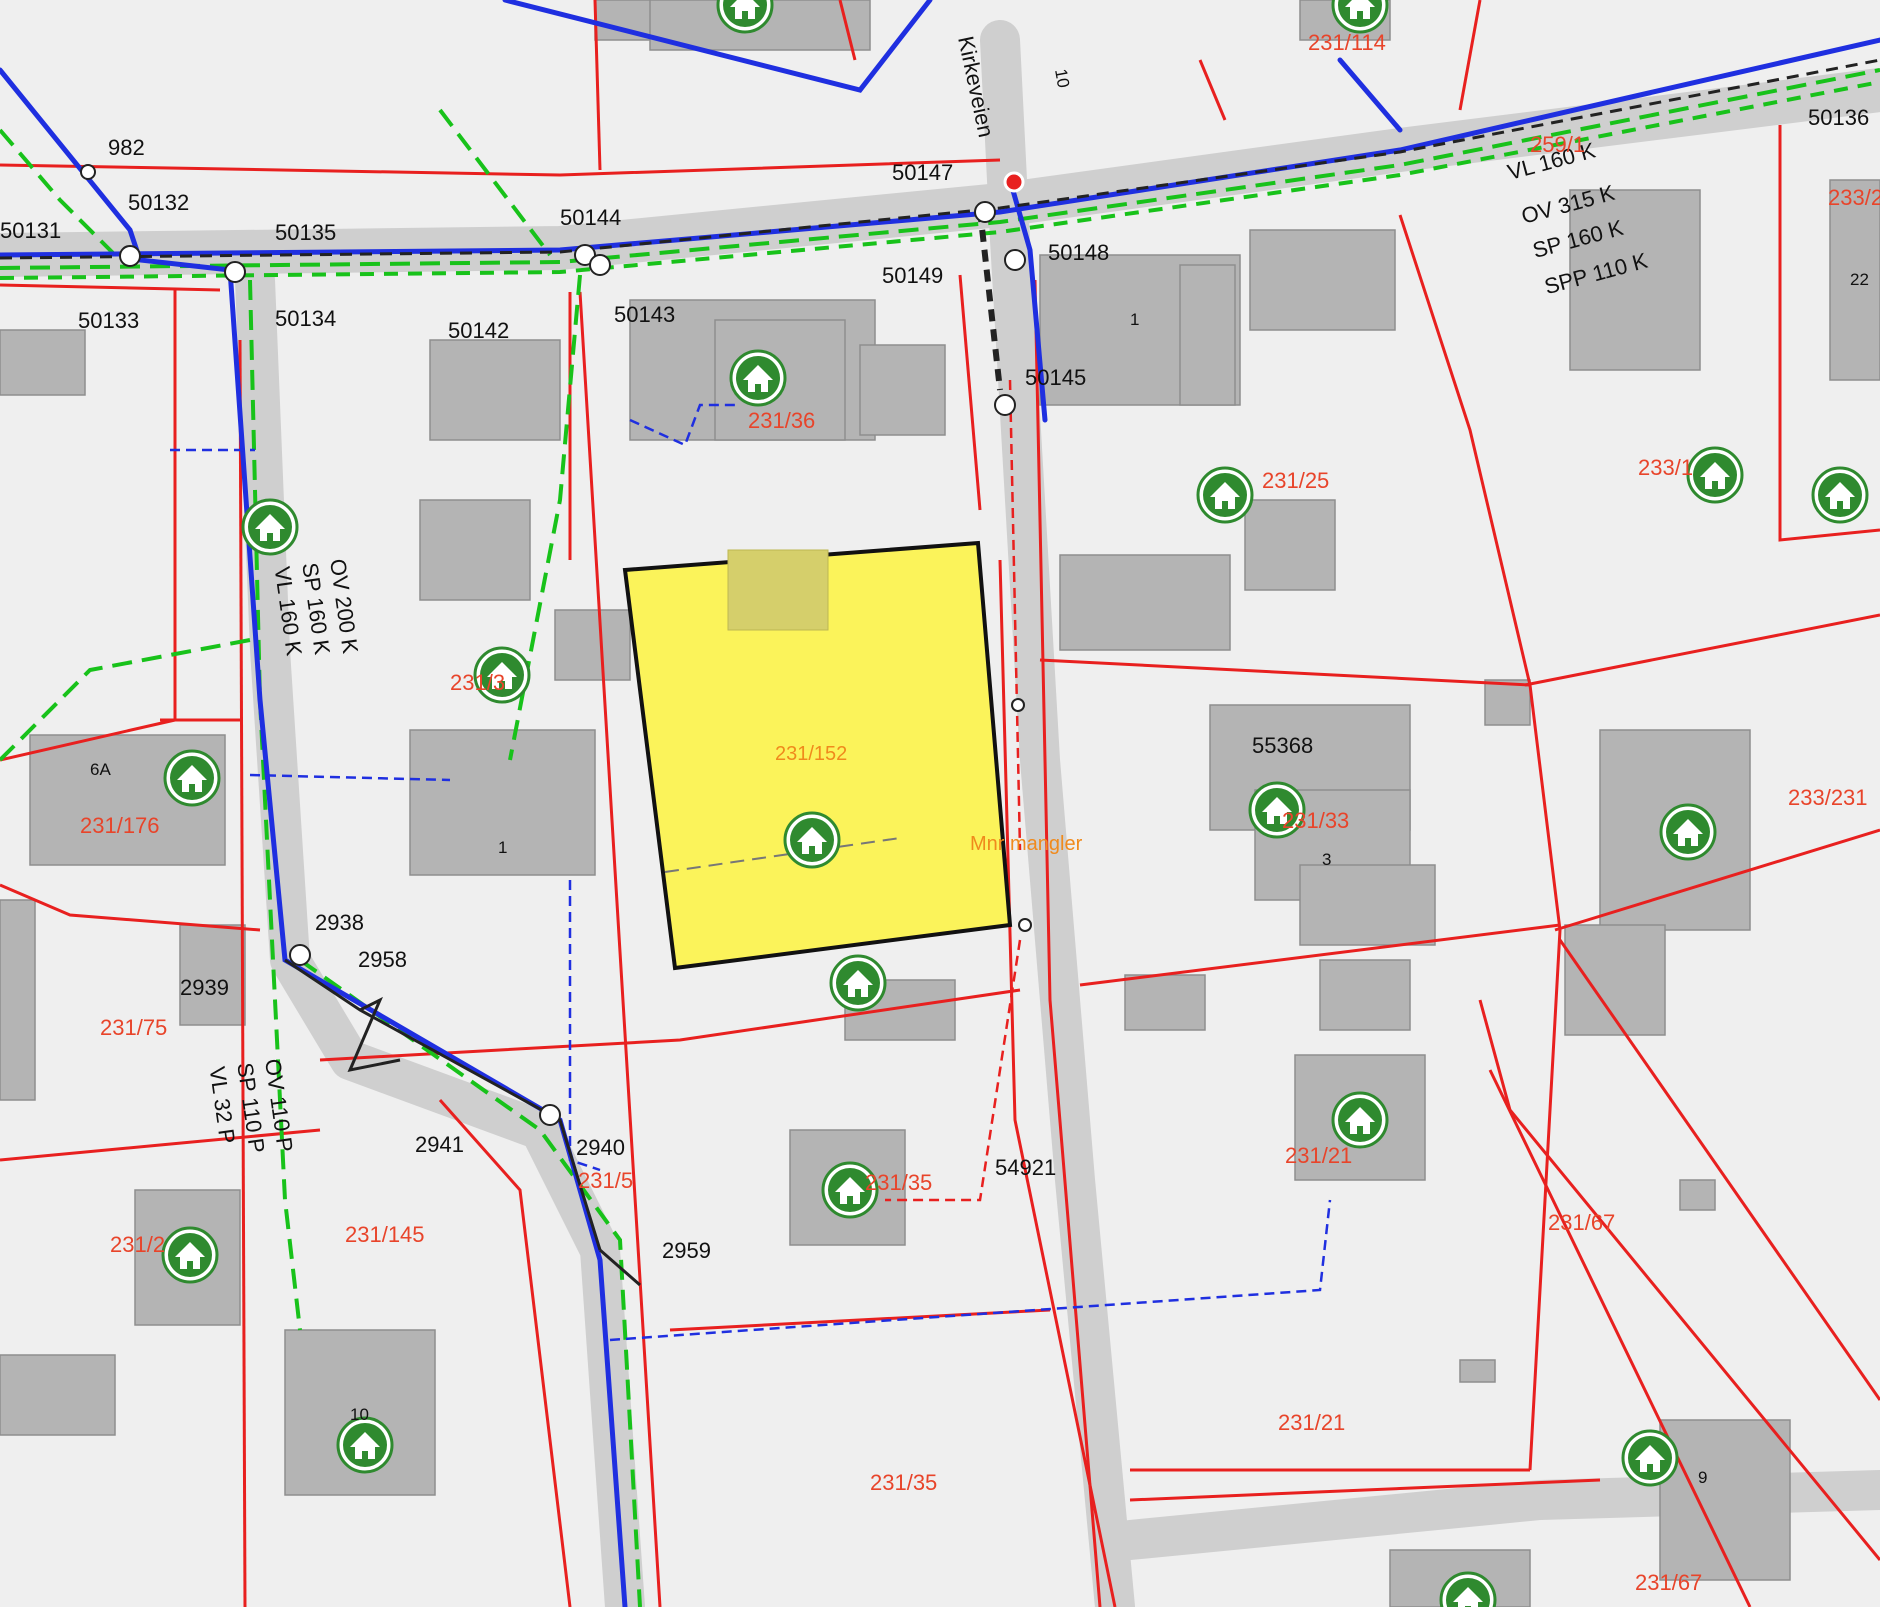 The width and height of the screenshot is (1880, 1607). What do you see at coordinates (158, 202) in the screenshot?
I see `node-label: 50132` at bounding box center [158, 202].